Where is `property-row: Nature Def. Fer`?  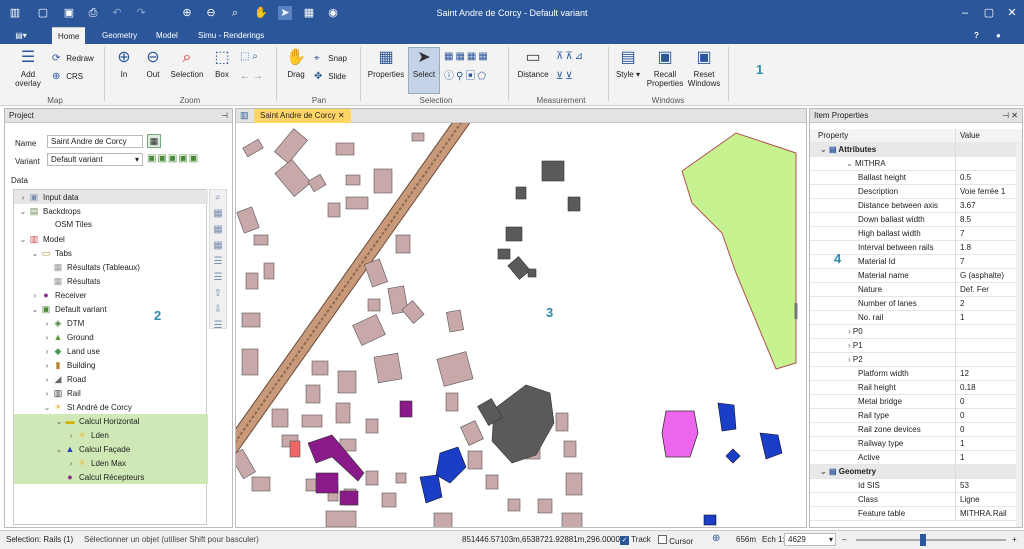
property-row: Nature Def. Fer is located at coordinates (916, 290).